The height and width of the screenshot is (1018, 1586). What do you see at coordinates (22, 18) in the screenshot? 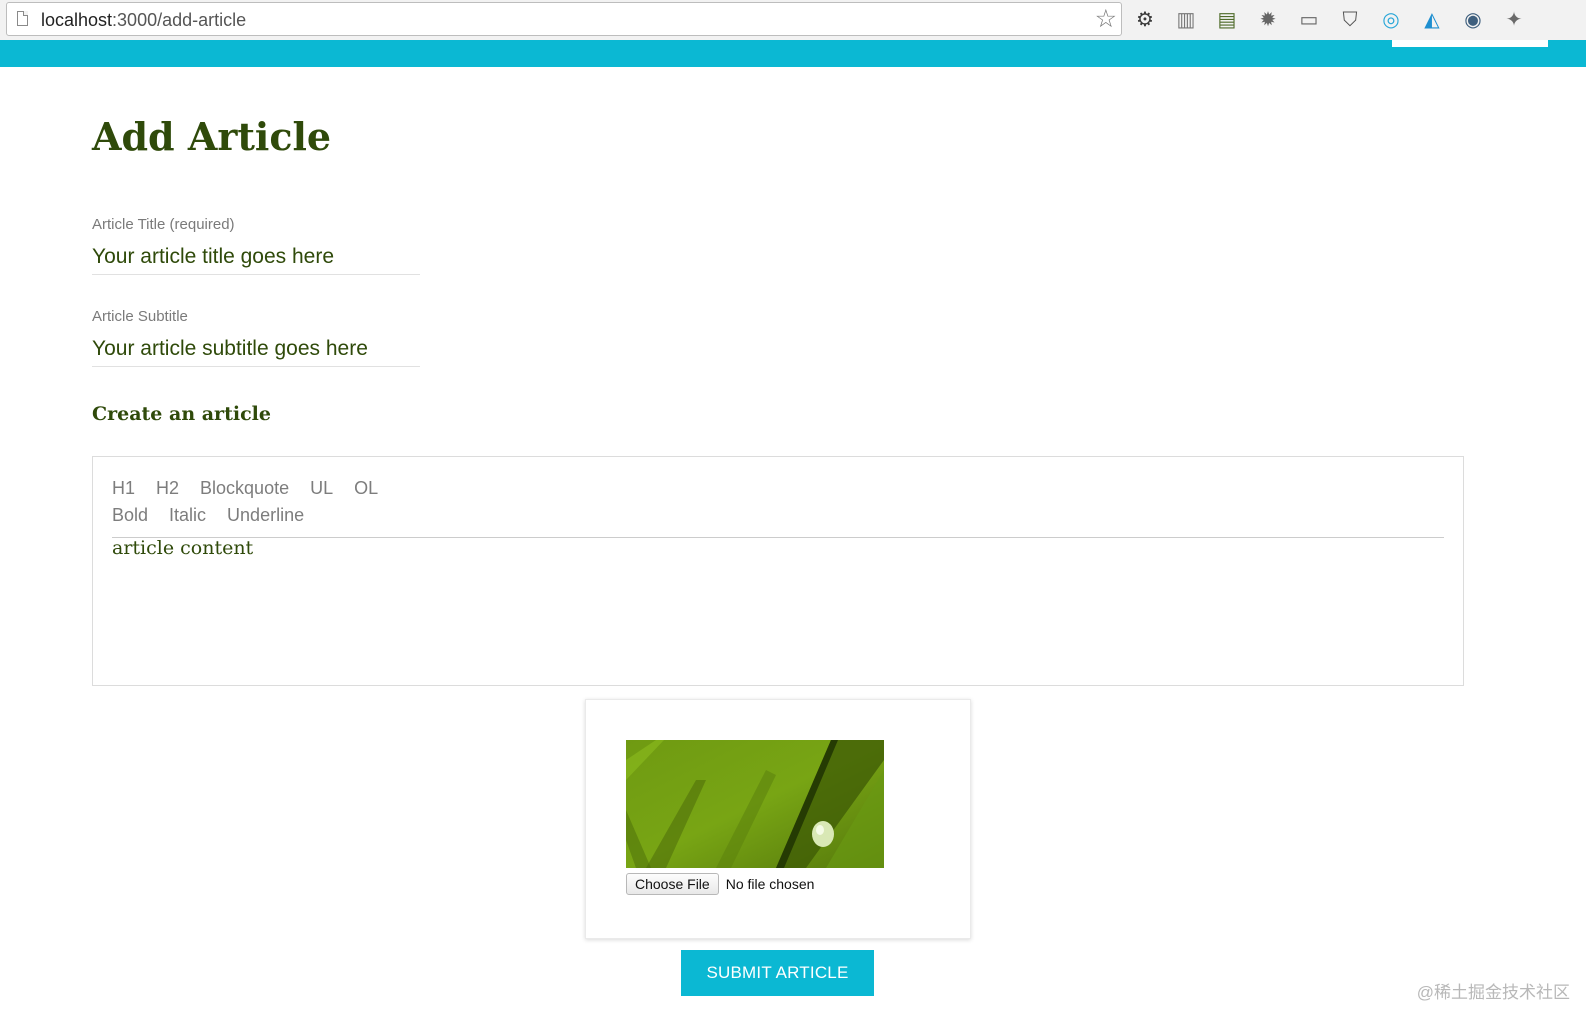
I see `page-icon` at bounding box center [22, 18].